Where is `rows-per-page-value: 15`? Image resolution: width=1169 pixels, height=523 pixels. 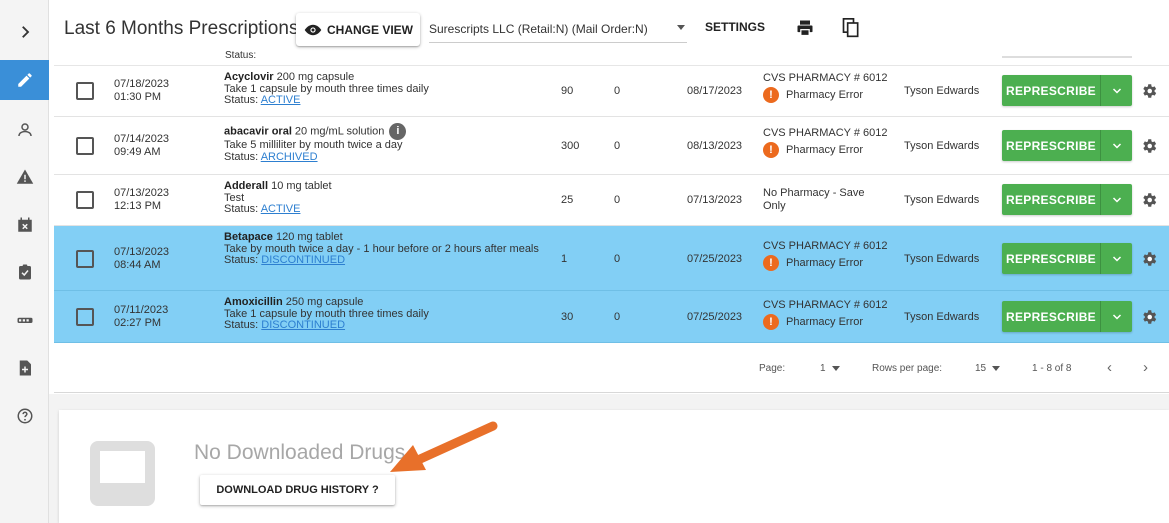
rows-per-page-value: 15 is located at coordinates (981, 368).